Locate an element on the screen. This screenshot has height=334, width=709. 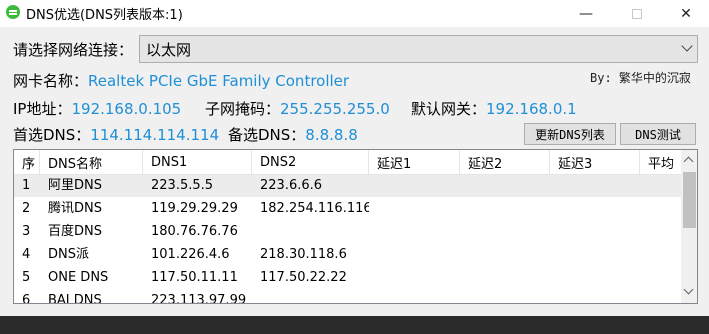
gateway-value: 192.168.0.1 is located at coordinates (531, 109).